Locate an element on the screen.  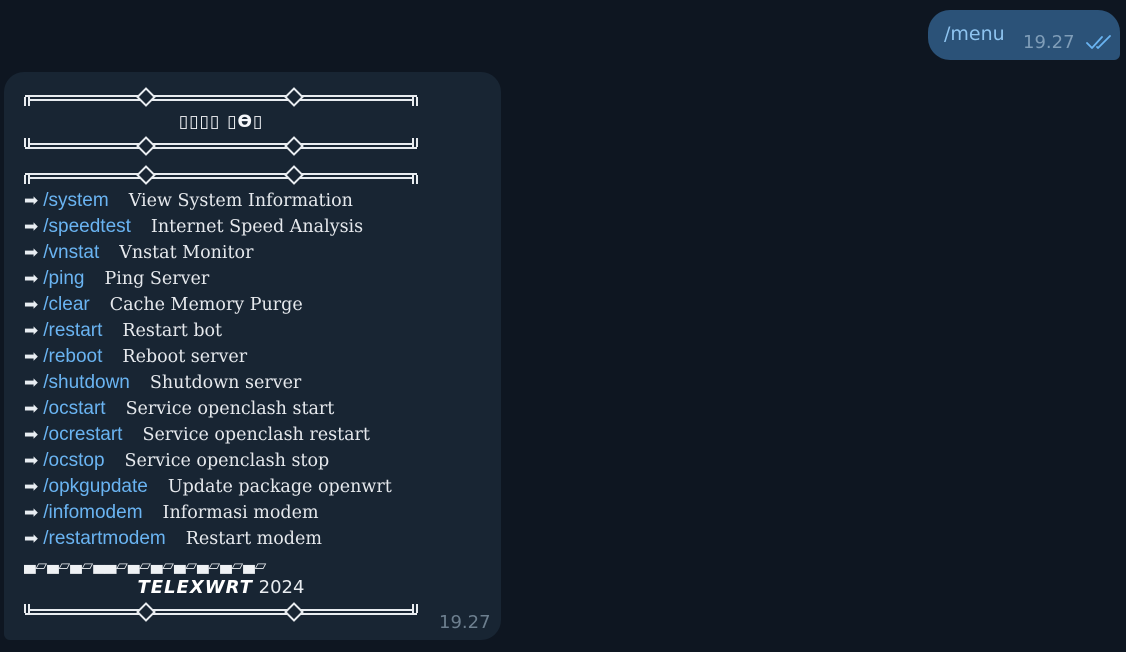
read-double-check-icon is located at coordinates (1098, 42).